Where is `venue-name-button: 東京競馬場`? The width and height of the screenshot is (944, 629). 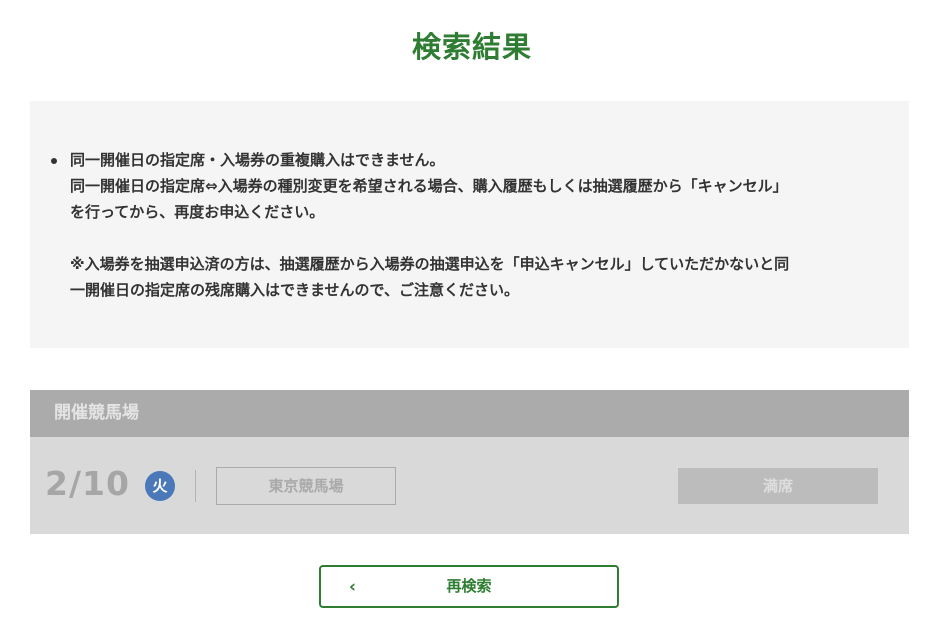 venue-name-button: 東京競馬場 is located at coordinates (306, 486).